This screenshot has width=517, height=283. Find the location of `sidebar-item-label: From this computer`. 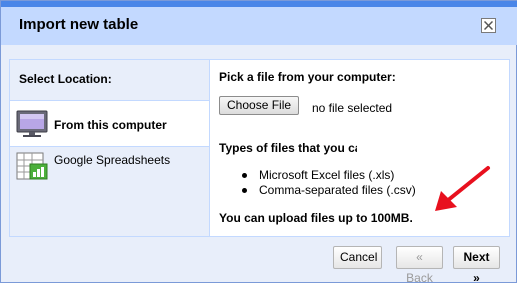

sidebar-item-label: From this computer is located at coordinates (110, 125).